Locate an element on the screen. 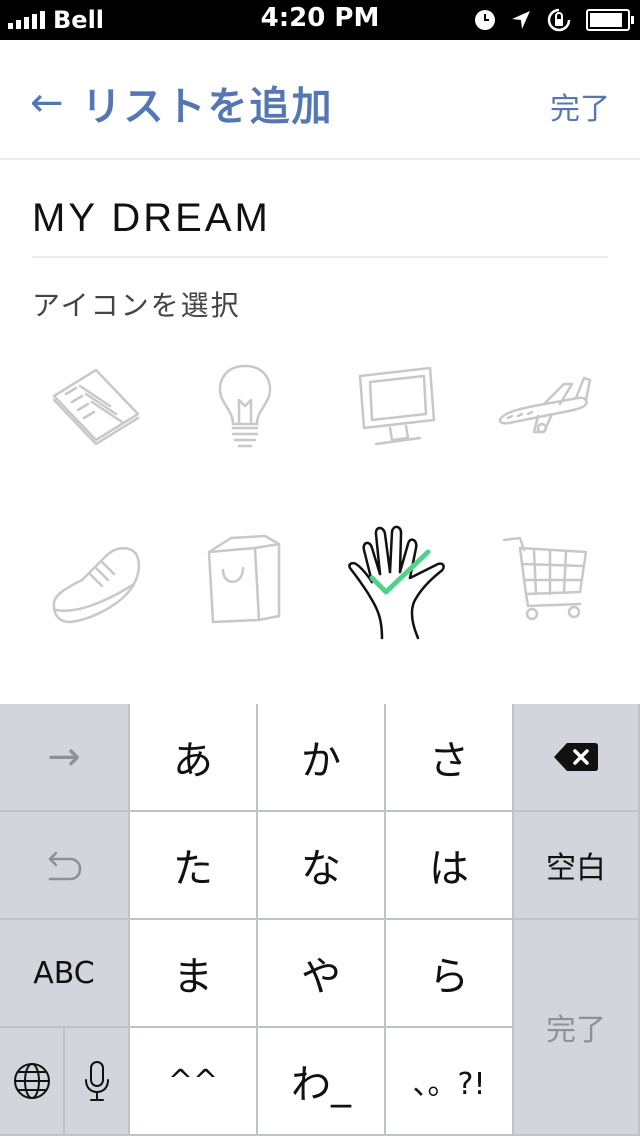 The width and height of the screenshot is (640, 1136). key-ta: た is located at coordinates (194, 866).